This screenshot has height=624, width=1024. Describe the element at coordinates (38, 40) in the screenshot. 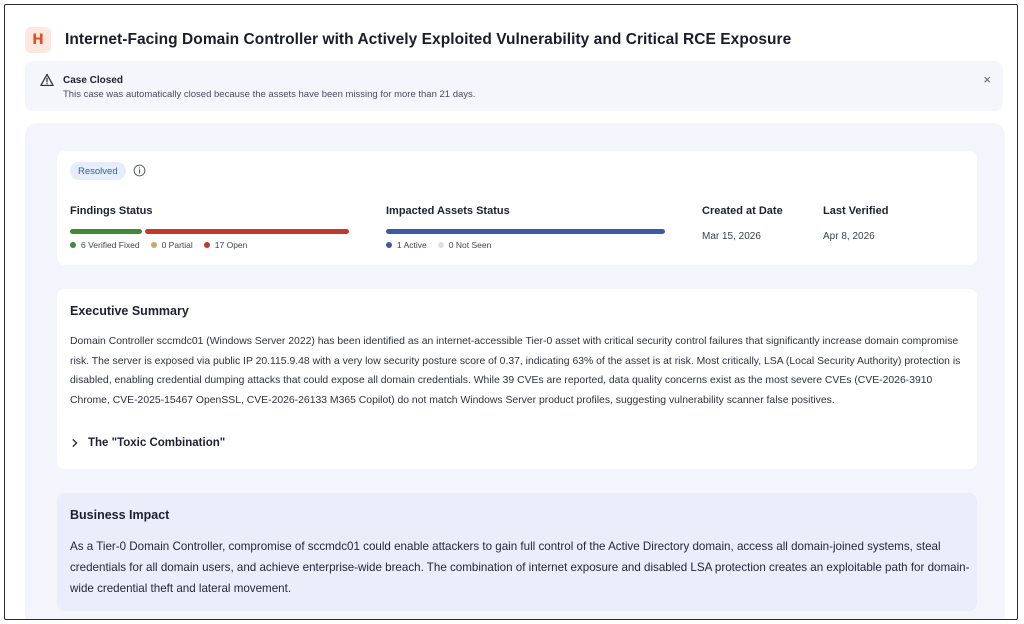

I see `brand-logo-icon: H` at that location.